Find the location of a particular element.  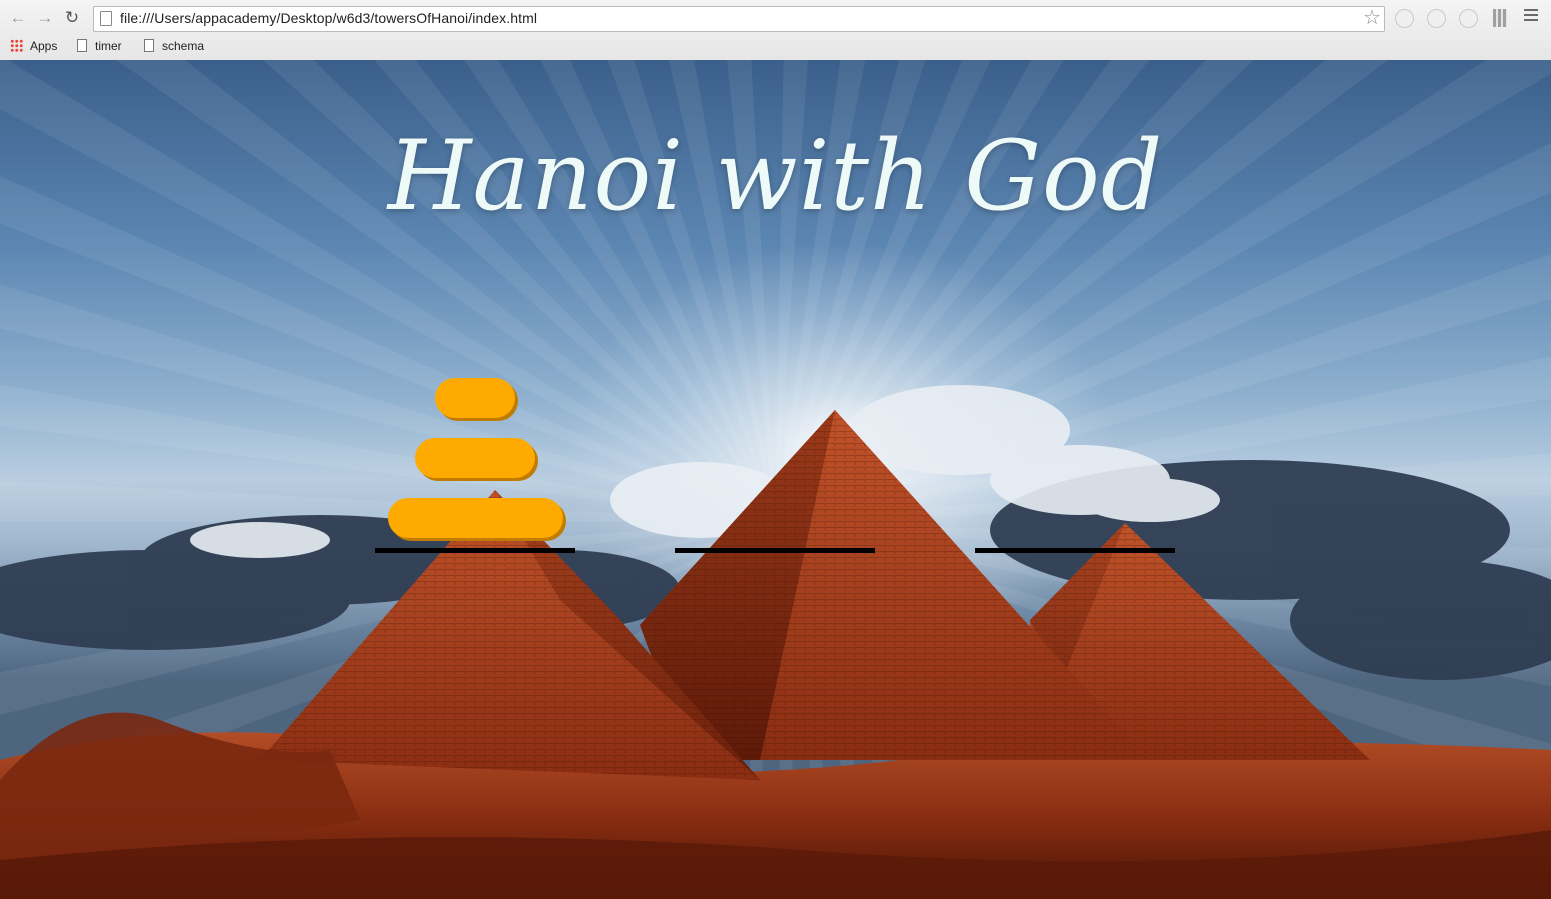

disc-small is located at coordinates (475, 398).